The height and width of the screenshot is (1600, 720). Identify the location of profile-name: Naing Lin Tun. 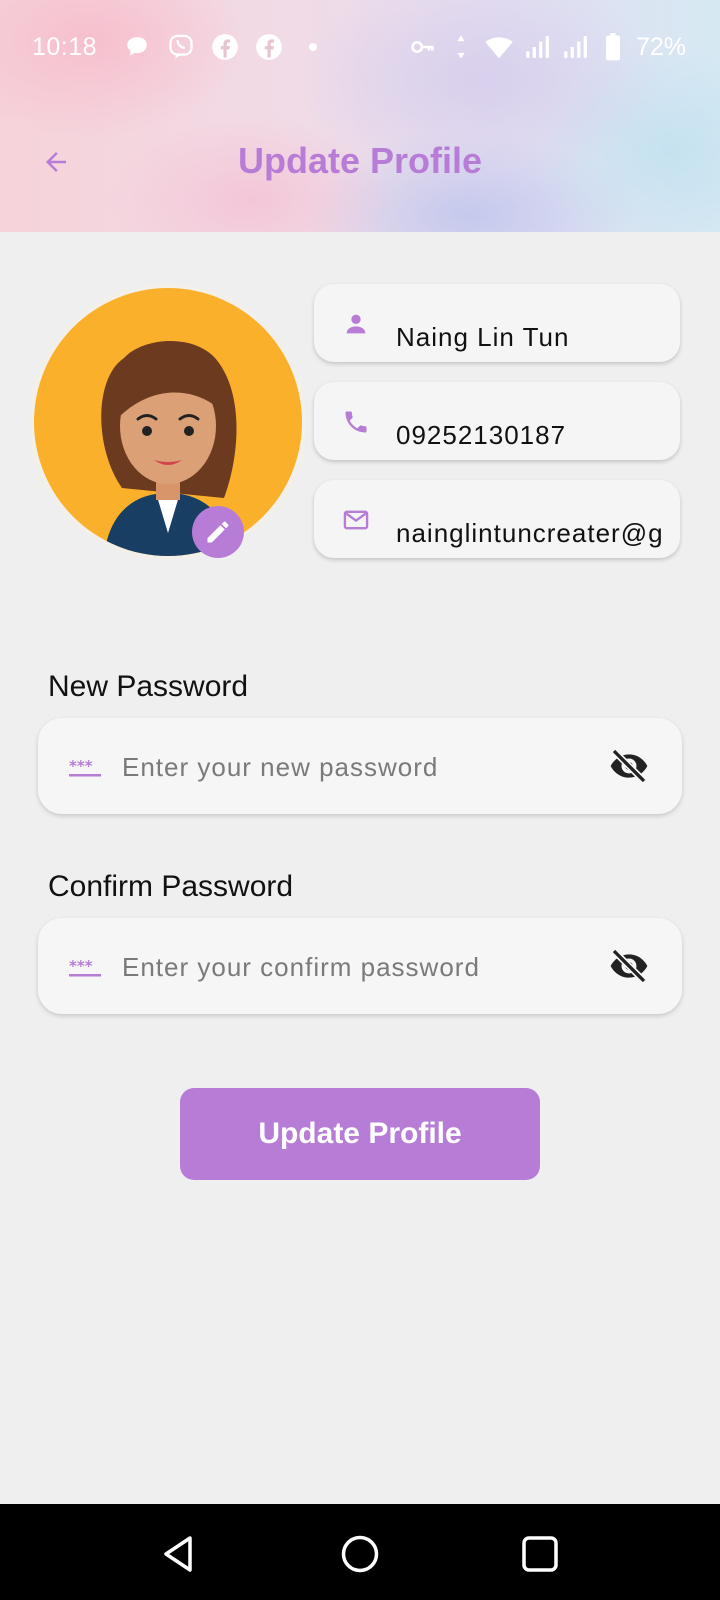
(483, 337).